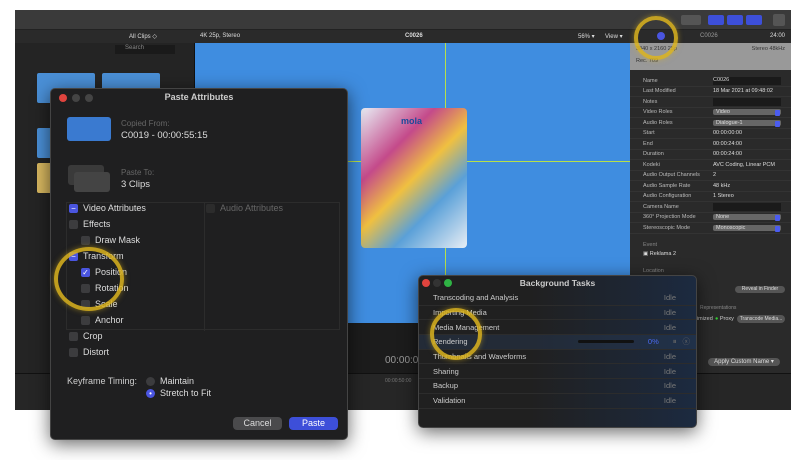 The height and width of the screenshot is (460, 801). I want to click on pause-icon: ⏸, so click(675, 342).